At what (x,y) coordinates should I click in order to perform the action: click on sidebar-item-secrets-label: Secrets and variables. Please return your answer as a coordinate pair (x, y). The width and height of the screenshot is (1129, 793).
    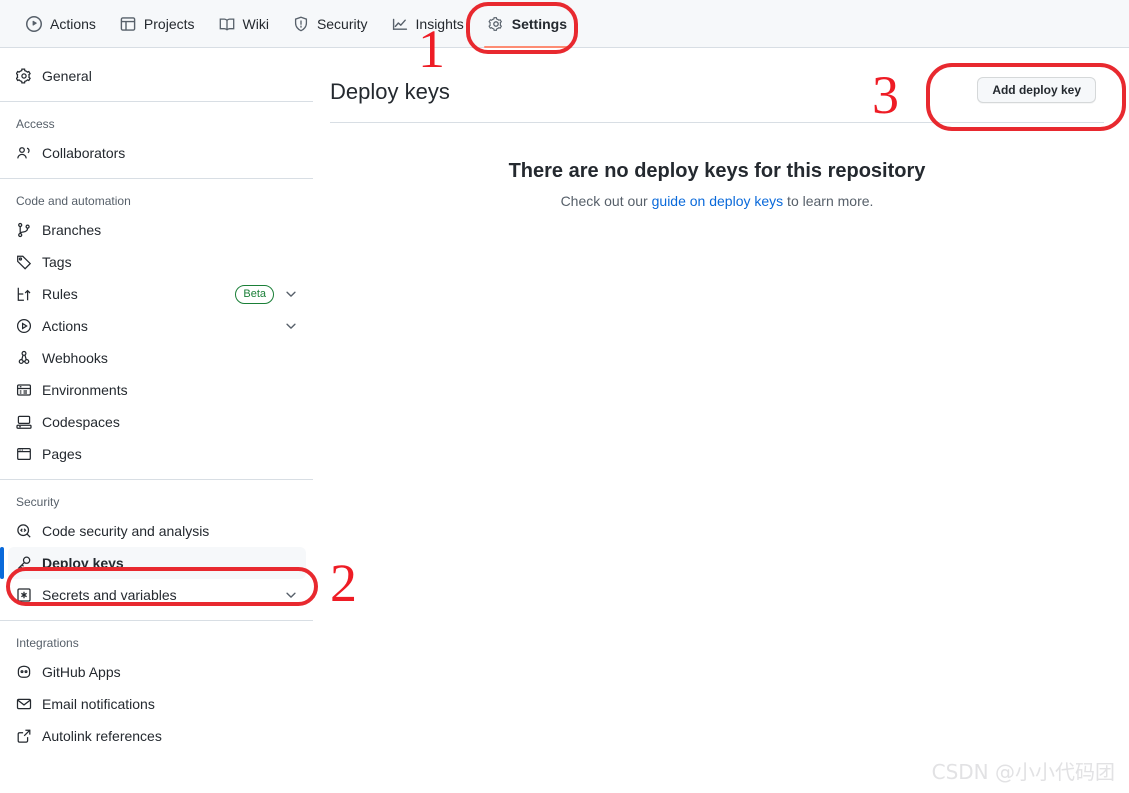
    Looking at the image, I should click on (109, 595).